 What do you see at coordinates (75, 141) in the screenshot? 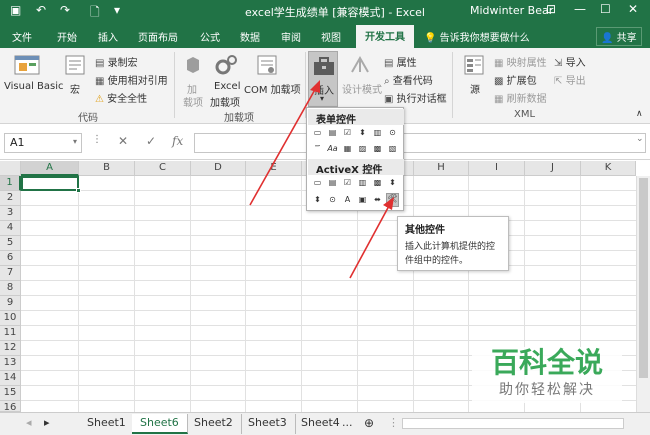
I see `name-box-dropdown-icon: ▾` at bounding box center [75, 141].